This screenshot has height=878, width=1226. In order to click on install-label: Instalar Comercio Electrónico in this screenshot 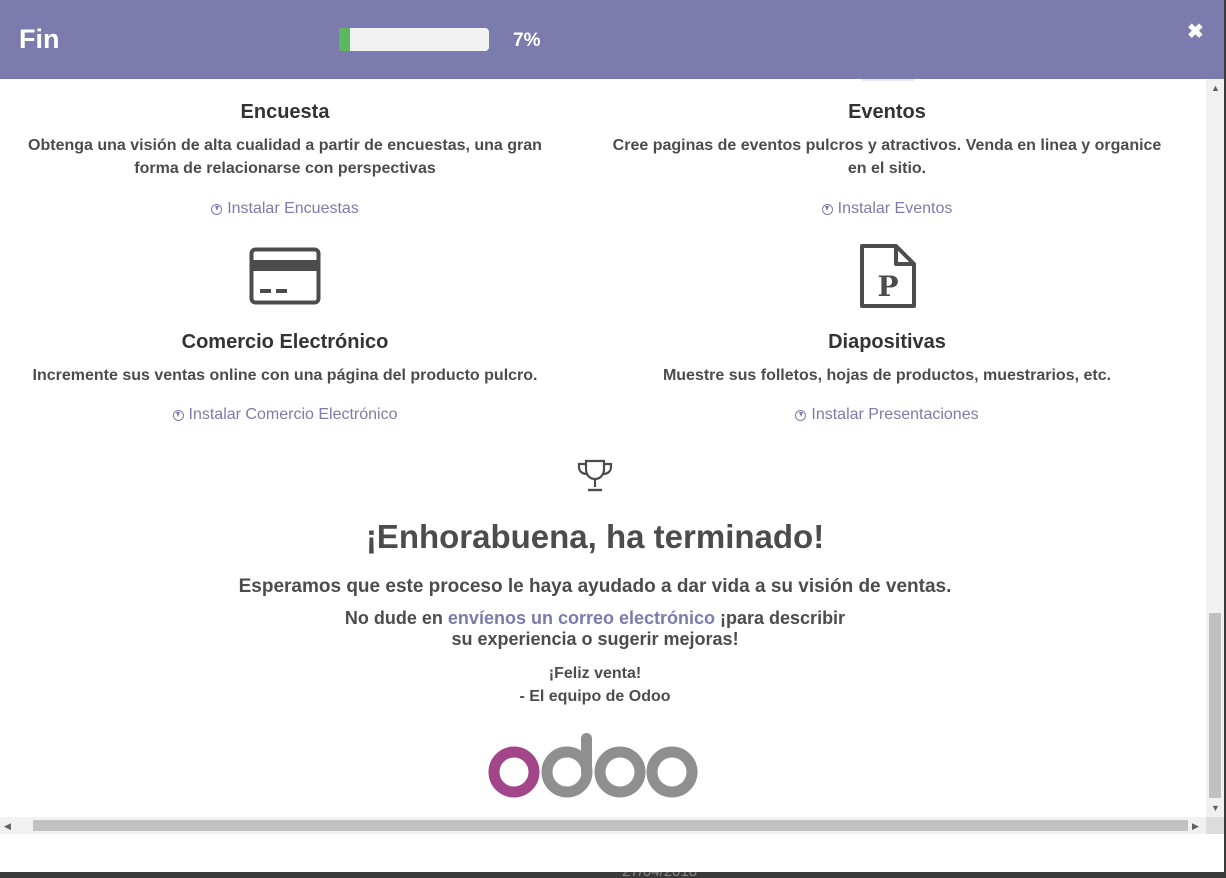, I will do `click(293, 414)`.